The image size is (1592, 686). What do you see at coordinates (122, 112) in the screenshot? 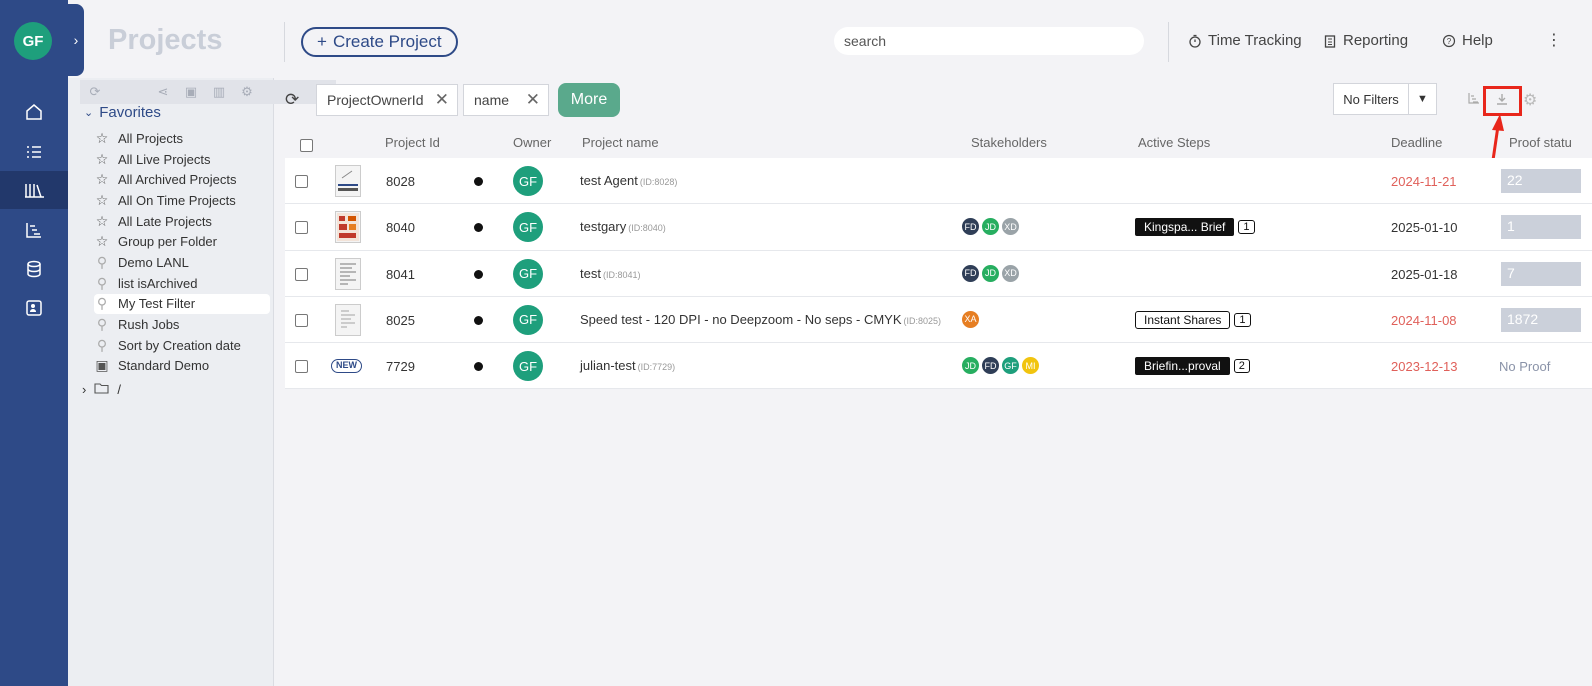
I see `favorites-header: ⌄ Favorites` at bounding box center [122, 112].